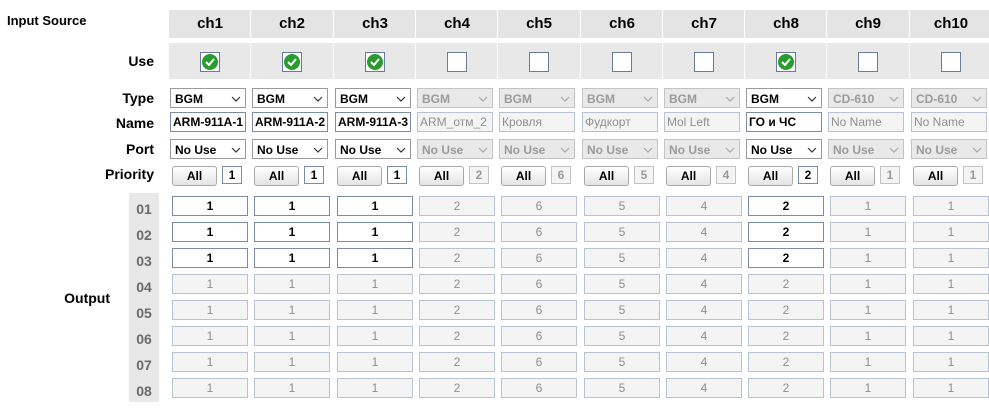 This screenshot has width=989, height=409. I want to click on priority-input: 4, so click(726, 175).